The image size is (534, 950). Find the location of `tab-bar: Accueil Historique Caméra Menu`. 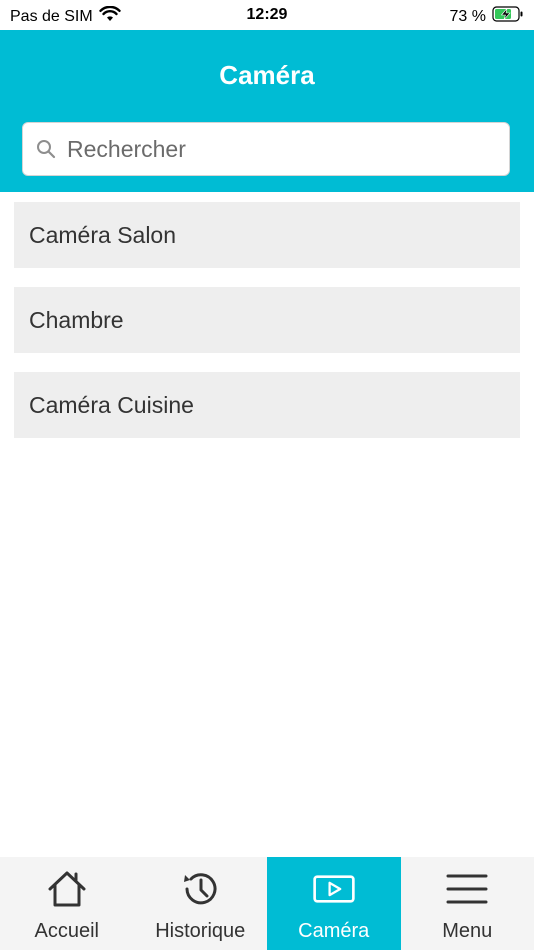

tab-bar: Accueil Historique Caméra Menu is located at coordinates (267, 903).